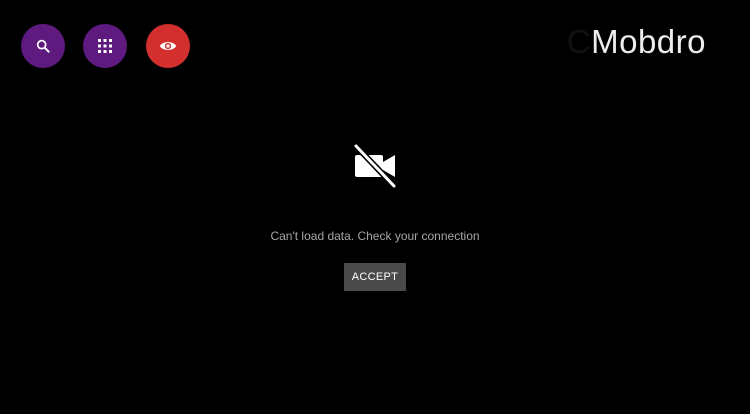 This screenshot has width=750, height=414. I want to click on eye-icon, so click(168, 46).